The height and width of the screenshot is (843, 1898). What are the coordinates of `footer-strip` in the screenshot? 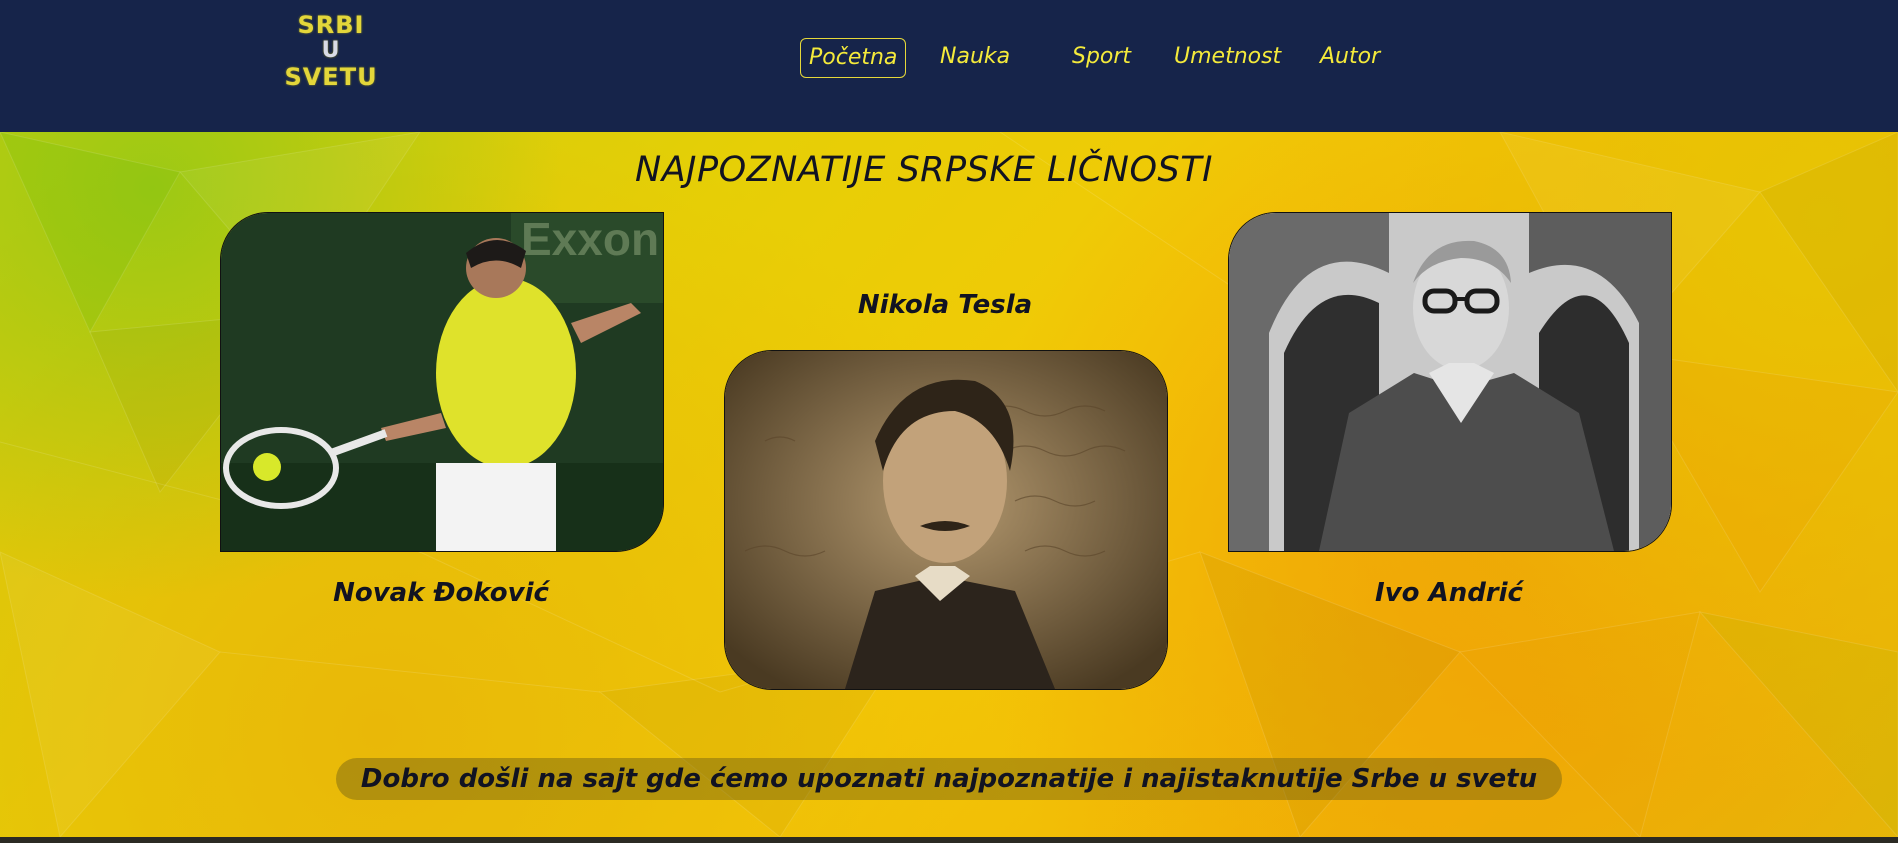 It's located at (949, 840).